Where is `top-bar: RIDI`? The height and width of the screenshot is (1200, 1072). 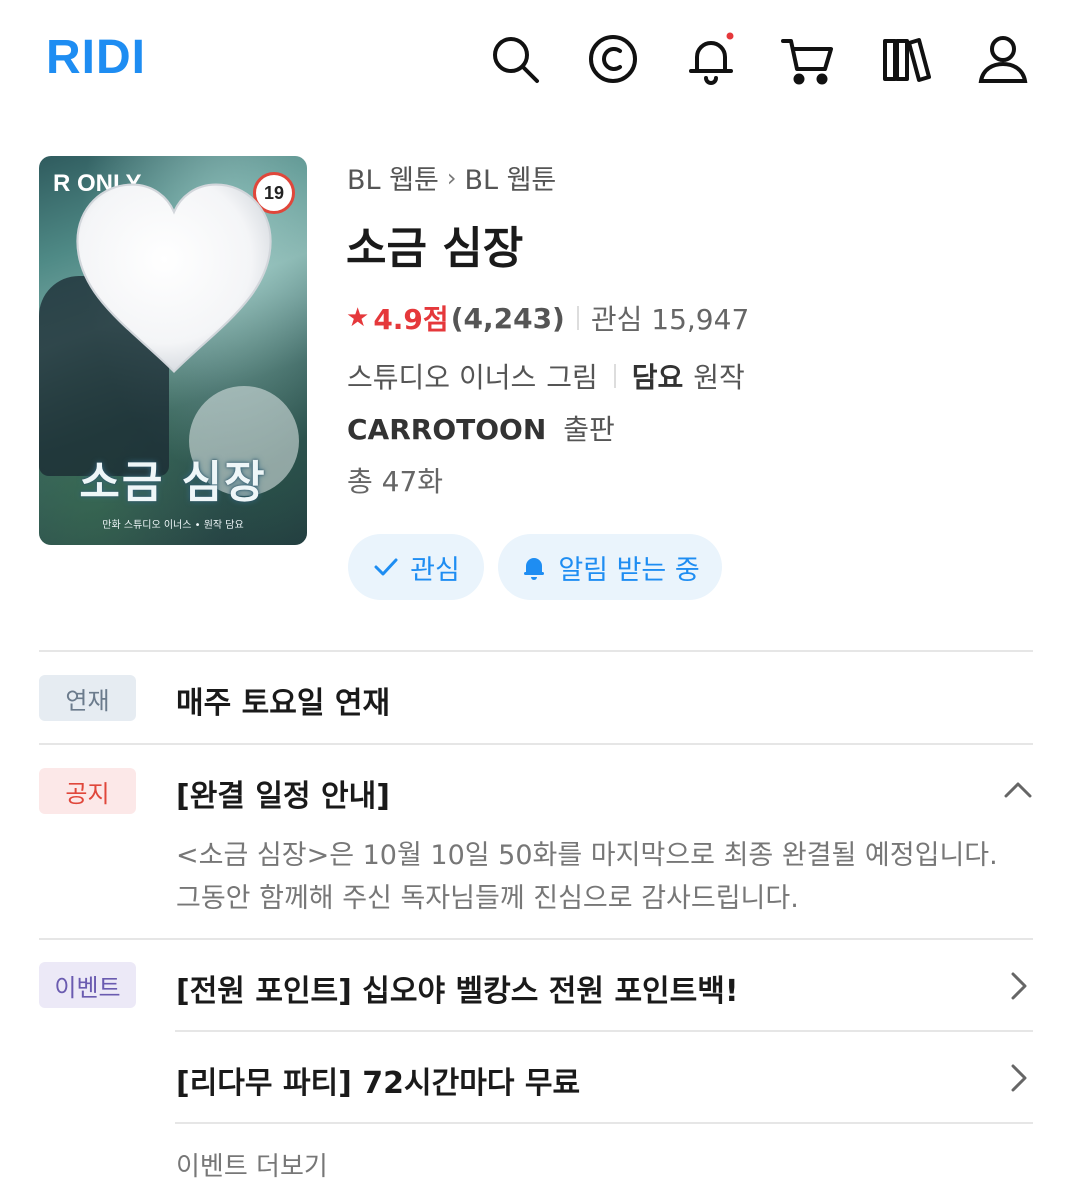
top-bar: RIDI is located at coordinates (536, 60).